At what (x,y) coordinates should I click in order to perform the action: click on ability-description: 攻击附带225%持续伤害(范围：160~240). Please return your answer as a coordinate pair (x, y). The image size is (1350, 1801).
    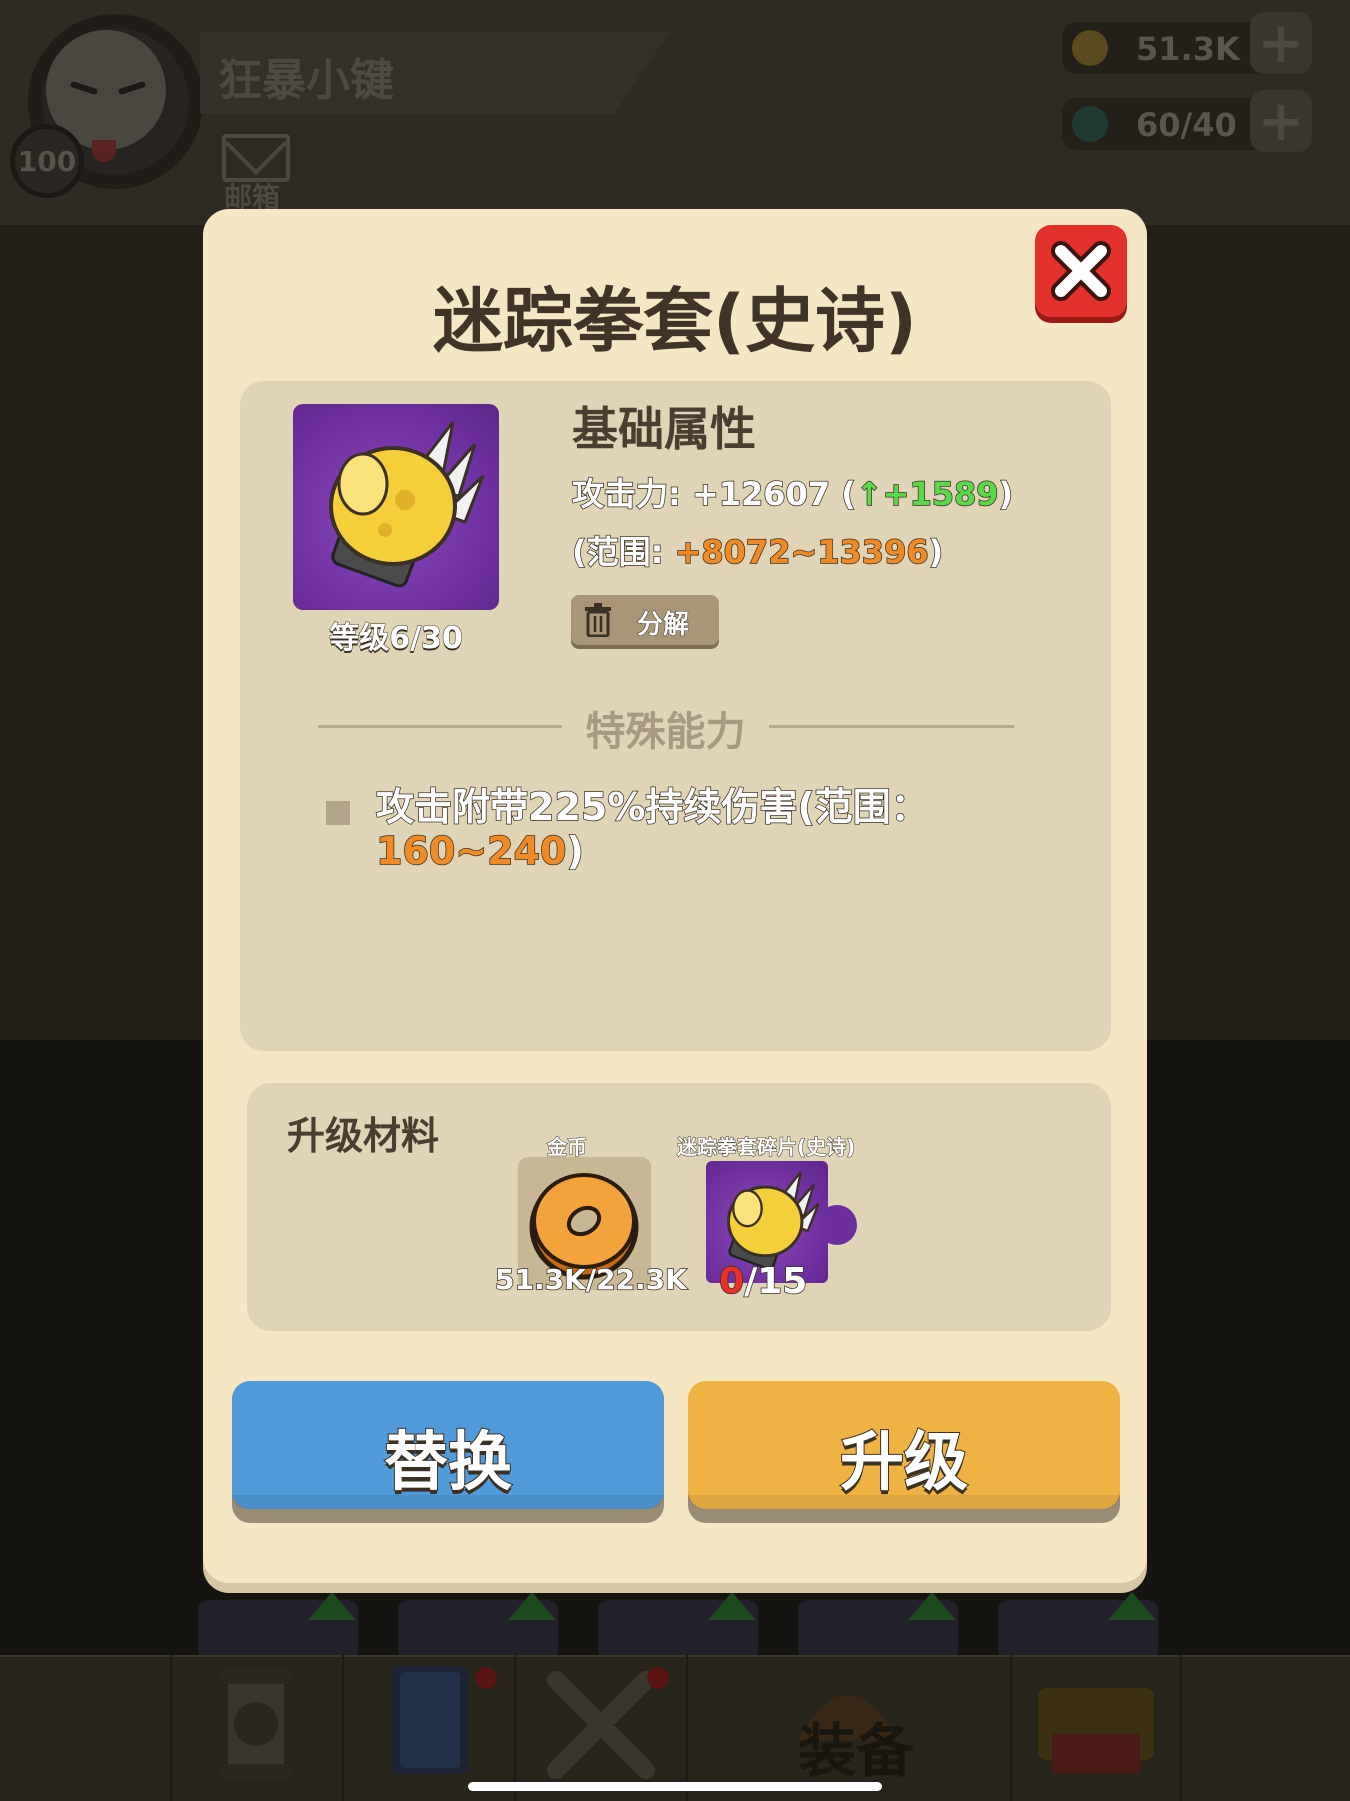
    Looking at the image, I should click on (705, 829).